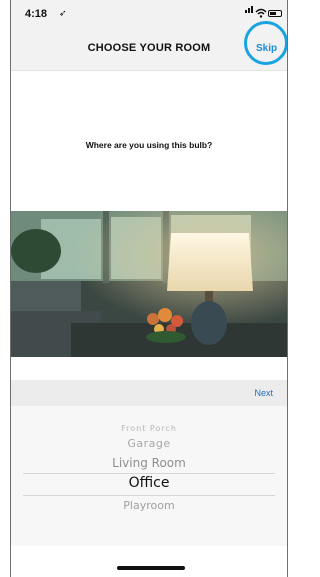  Describe the element at coordinates (36, 14) in the screenshot. I see `status-time: 4:18` at that location.